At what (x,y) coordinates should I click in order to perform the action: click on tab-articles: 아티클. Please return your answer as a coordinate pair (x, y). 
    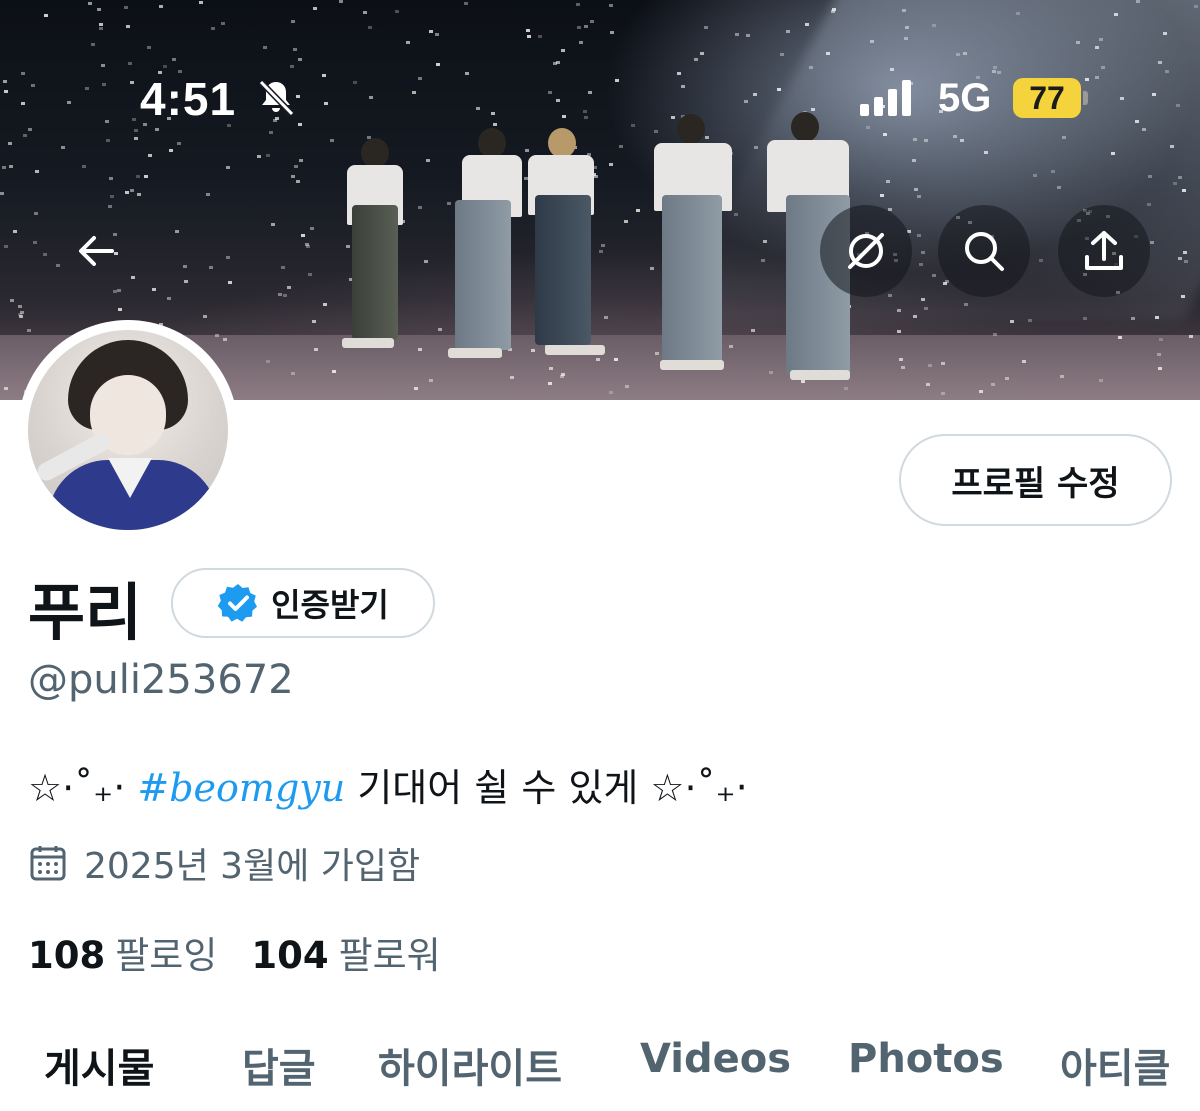
    Looking at the image, I should click on (1115, 1065).